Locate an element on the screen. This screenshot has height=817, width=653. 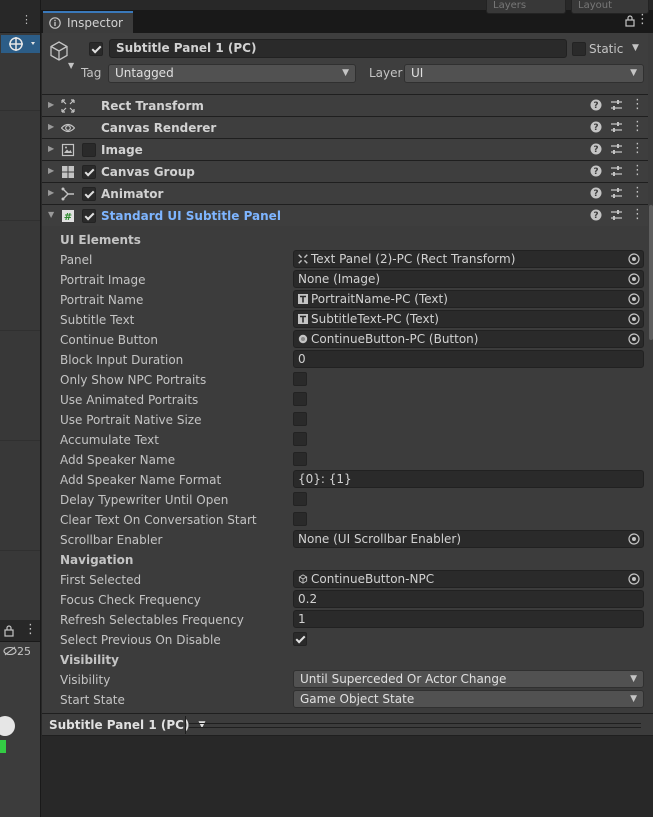
component-canvas-renderer: ▶ Canvas Renderer ? ⋮ is located at coordinates (347, 127).